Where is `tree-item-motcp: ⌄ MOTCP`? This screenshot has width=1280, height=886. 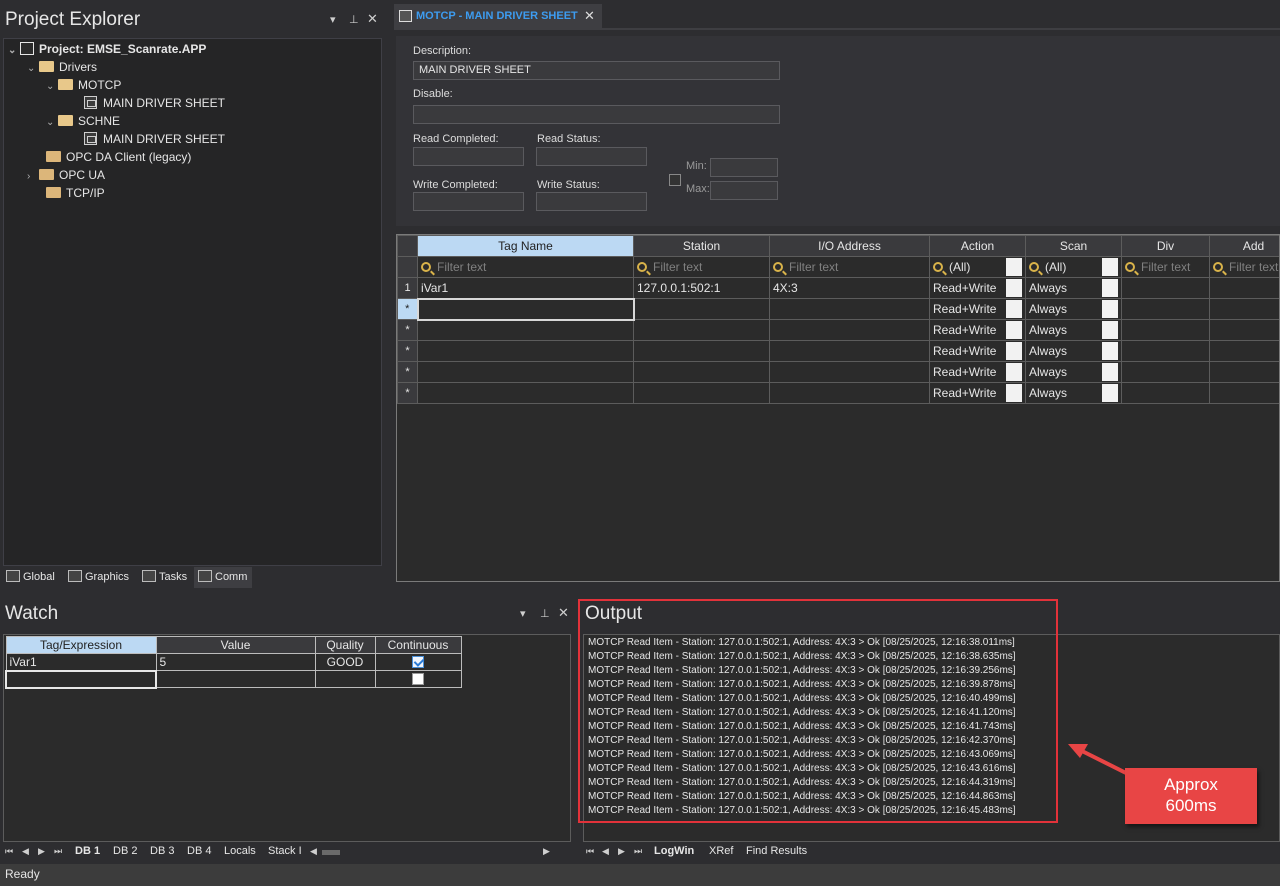 tree-item-motcp: ⌄ MOTCP is located at coordinates (83, 85).